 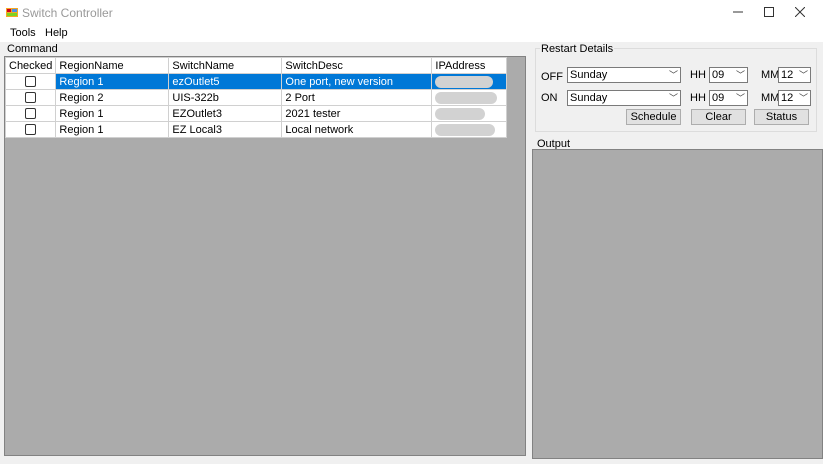 I want to click on desc-cell: One port, new version, so click(x=357, y=81).